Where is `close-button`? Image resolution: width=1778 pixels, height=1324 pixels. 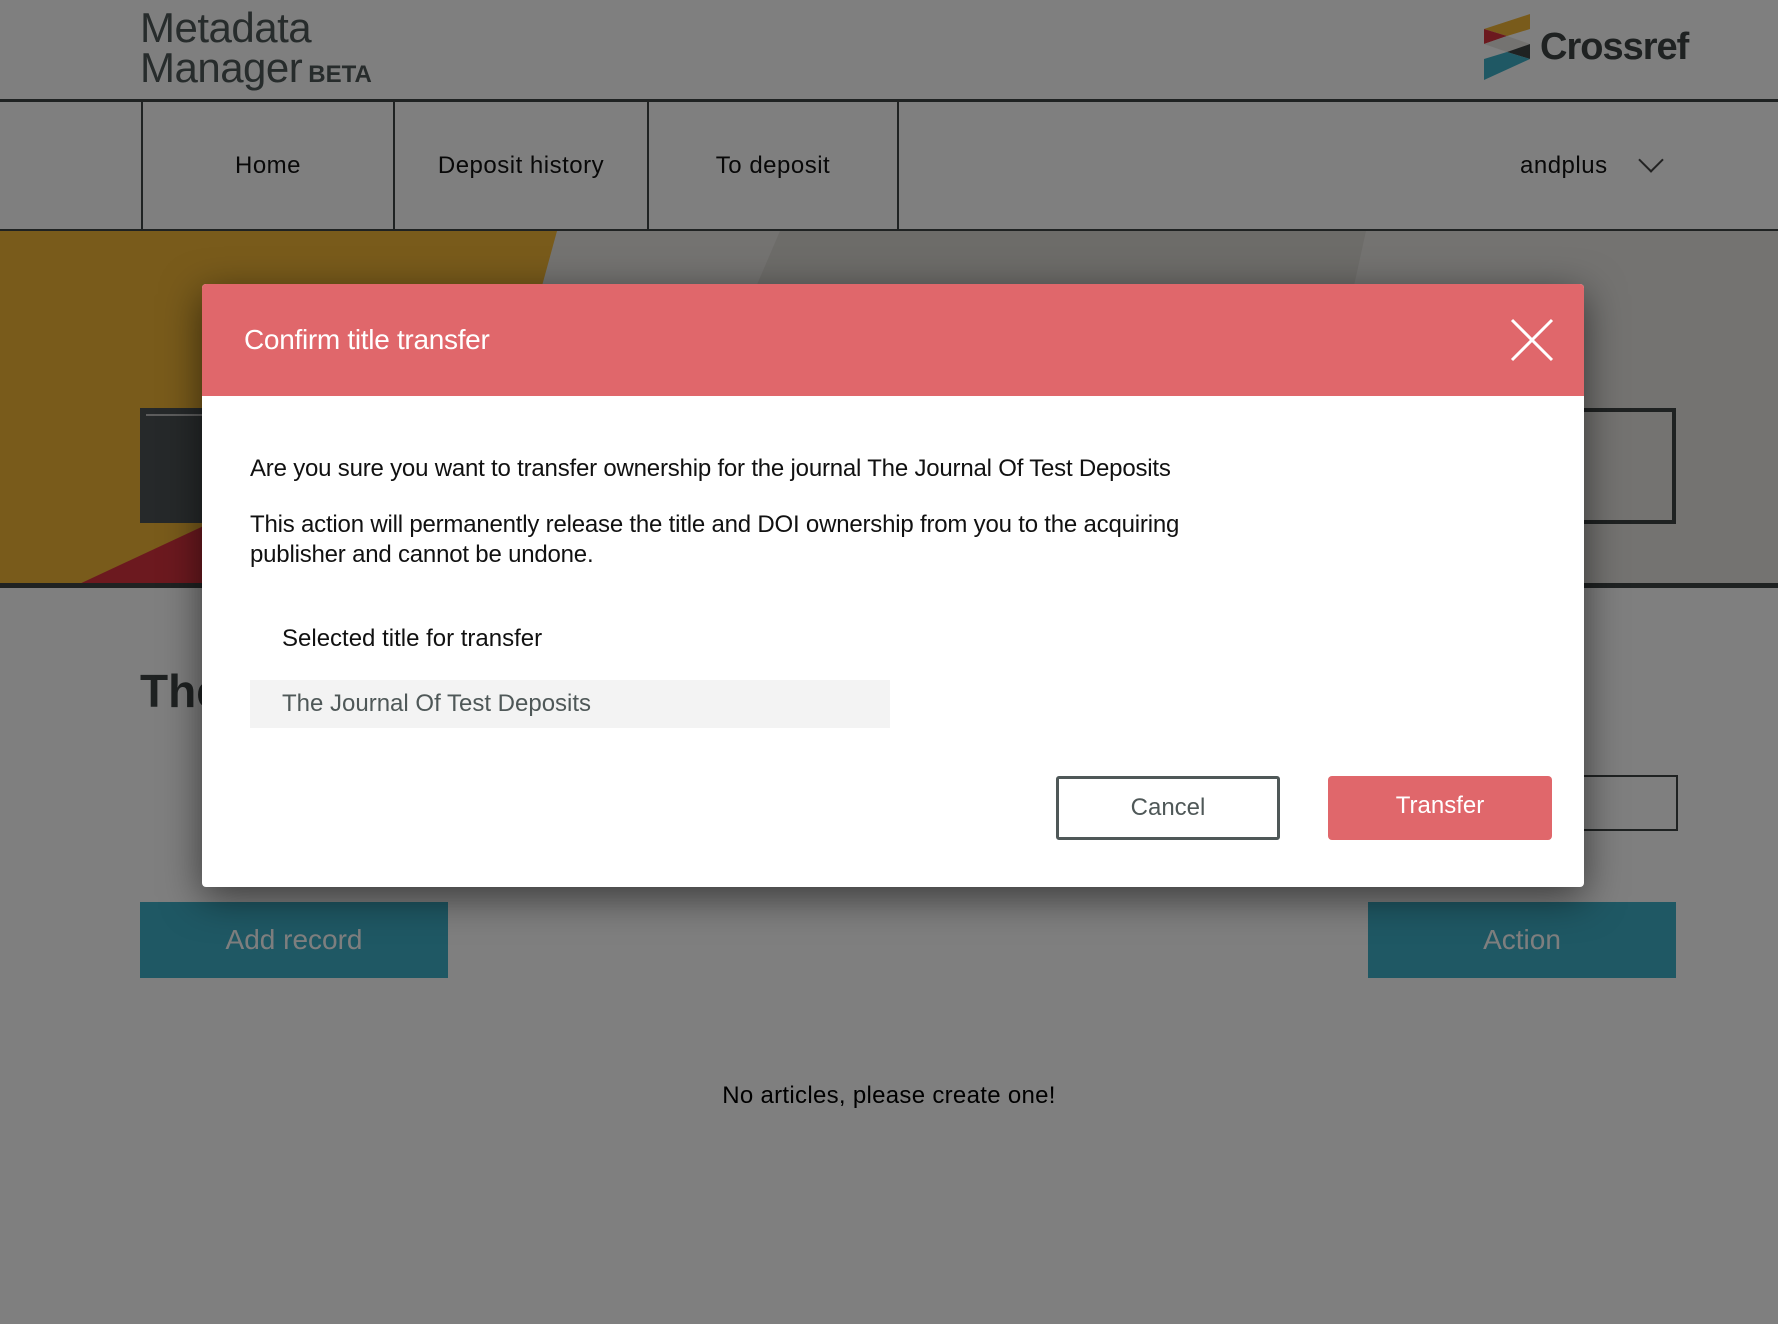 close-button is located at coordinates (1532, 340).